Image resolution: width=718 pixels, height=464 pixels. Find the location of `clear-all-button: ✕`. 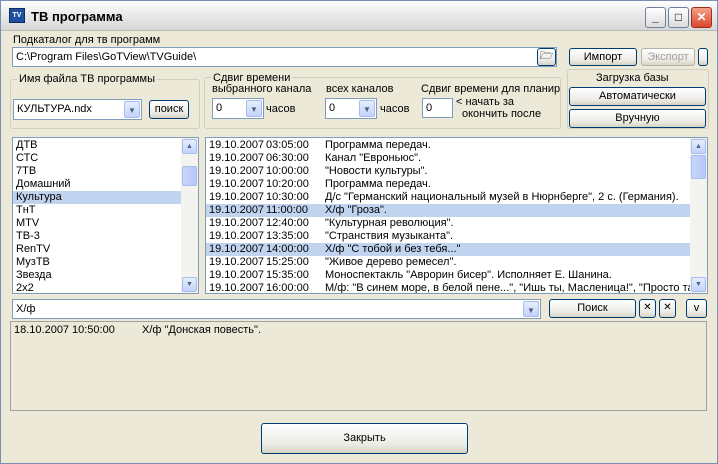

clear-all-button: ✕ is located at coordinates (667, 308).